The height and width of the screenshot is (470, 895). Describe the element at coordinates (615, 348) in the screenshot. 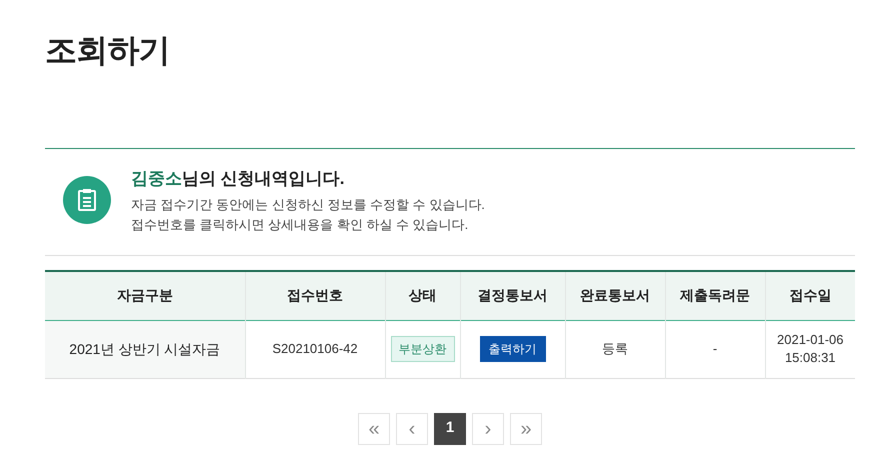

I see `table-link: 등록` at that location.